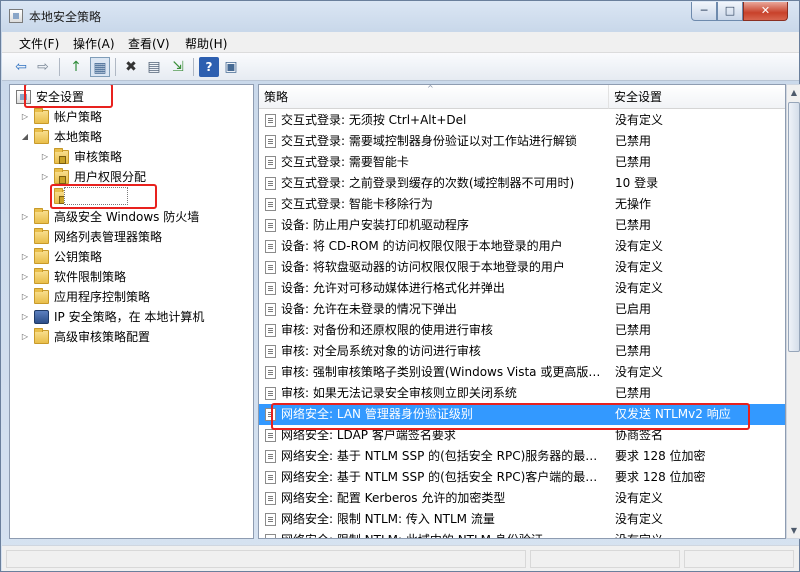 Image resolution: width=800 pixels, height=572 pixels. I want to click on tree-item: ▷ 帐户策略, so click(135, 117).